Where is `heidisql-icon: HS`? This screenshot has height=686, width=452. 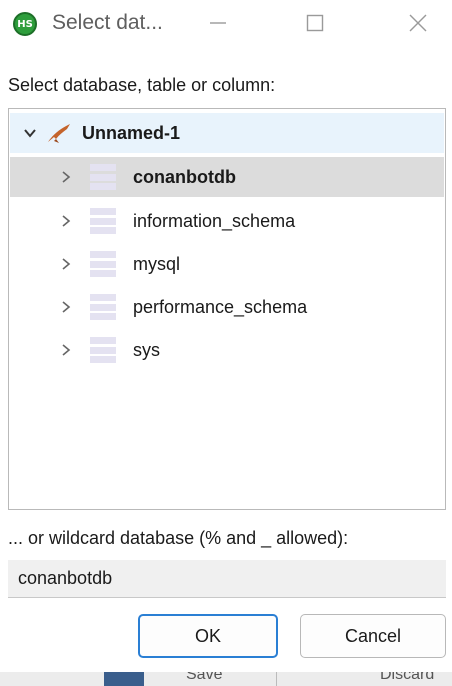 heidisql-icon: HS is located at coordinates (25, 24).